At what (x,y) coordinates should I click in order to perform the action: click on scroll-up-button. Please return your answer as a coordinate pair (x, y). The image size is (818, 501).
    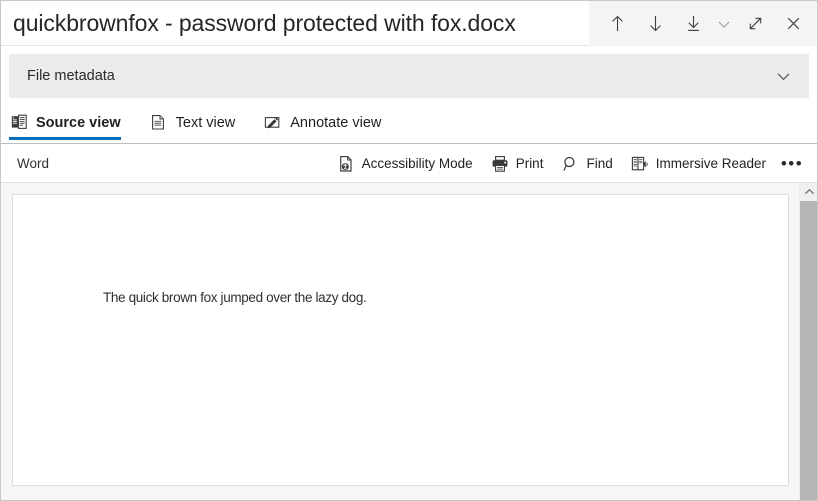
    Looking at the image, I should click on (808, 192).